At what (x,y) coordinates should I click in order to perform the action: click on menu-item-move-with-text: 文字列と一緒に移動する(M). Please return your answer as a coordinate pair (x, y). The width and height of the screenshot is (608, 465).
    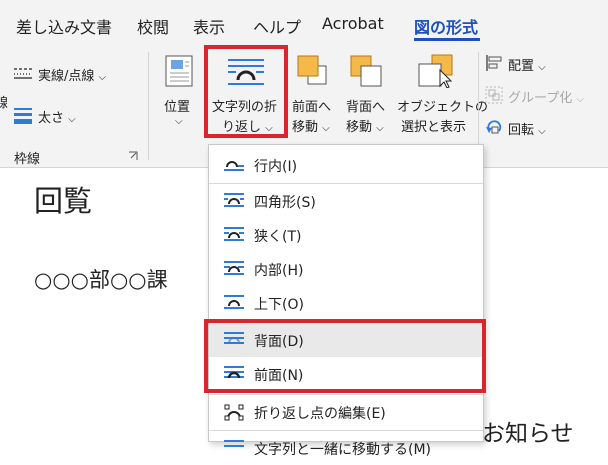
    Looking at the image, I should click on (346, 448).